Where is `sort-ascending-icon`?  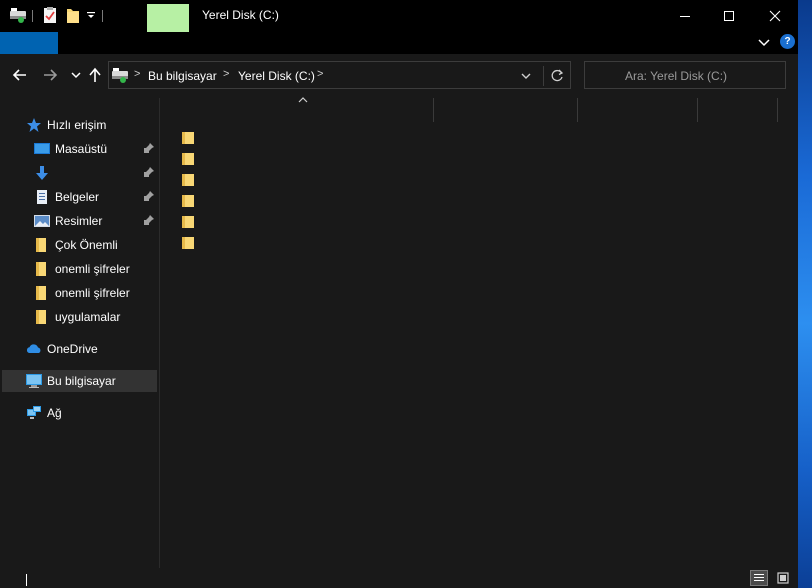 sort-ascending-icon is located at coordinates (303, 100).